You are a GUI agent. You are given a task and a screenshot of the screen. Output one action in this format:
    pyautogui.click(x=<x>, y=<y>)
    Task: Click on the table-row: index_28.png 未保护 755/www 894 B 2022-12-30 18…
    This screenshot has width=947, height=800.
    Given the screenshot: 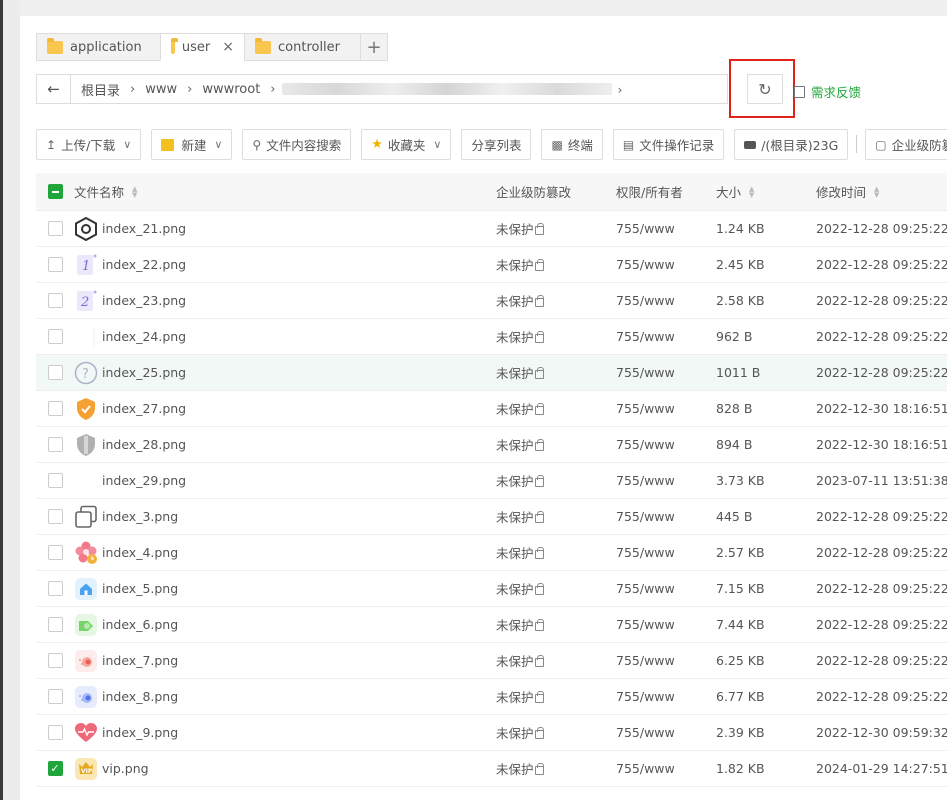 What is the action you would take?
    pyautogui.click(x=491, y=445)
    